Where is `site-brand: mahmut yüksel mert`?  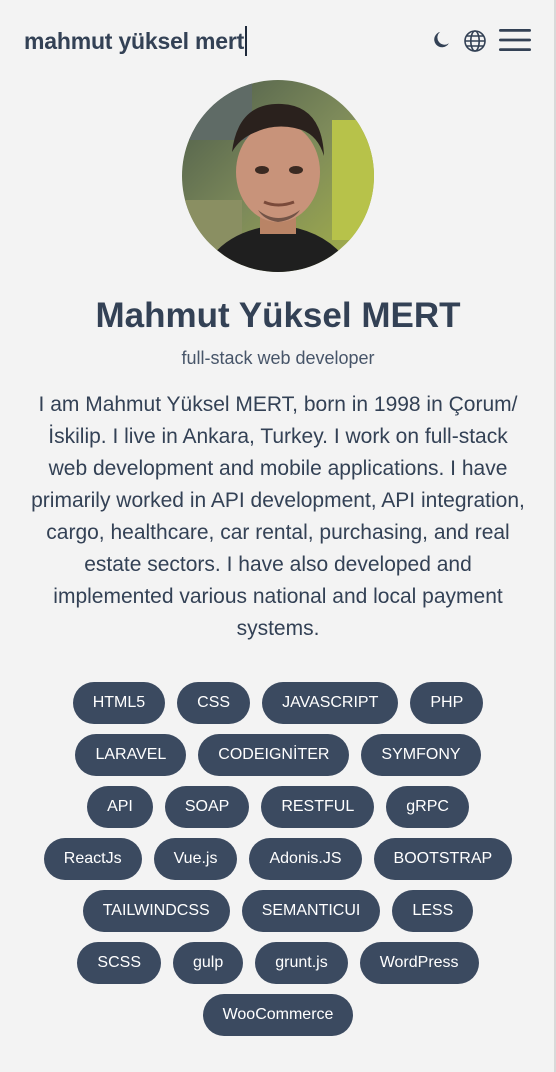 site-brand: mahmut yüksel mert is located at coordinates (136, 41).